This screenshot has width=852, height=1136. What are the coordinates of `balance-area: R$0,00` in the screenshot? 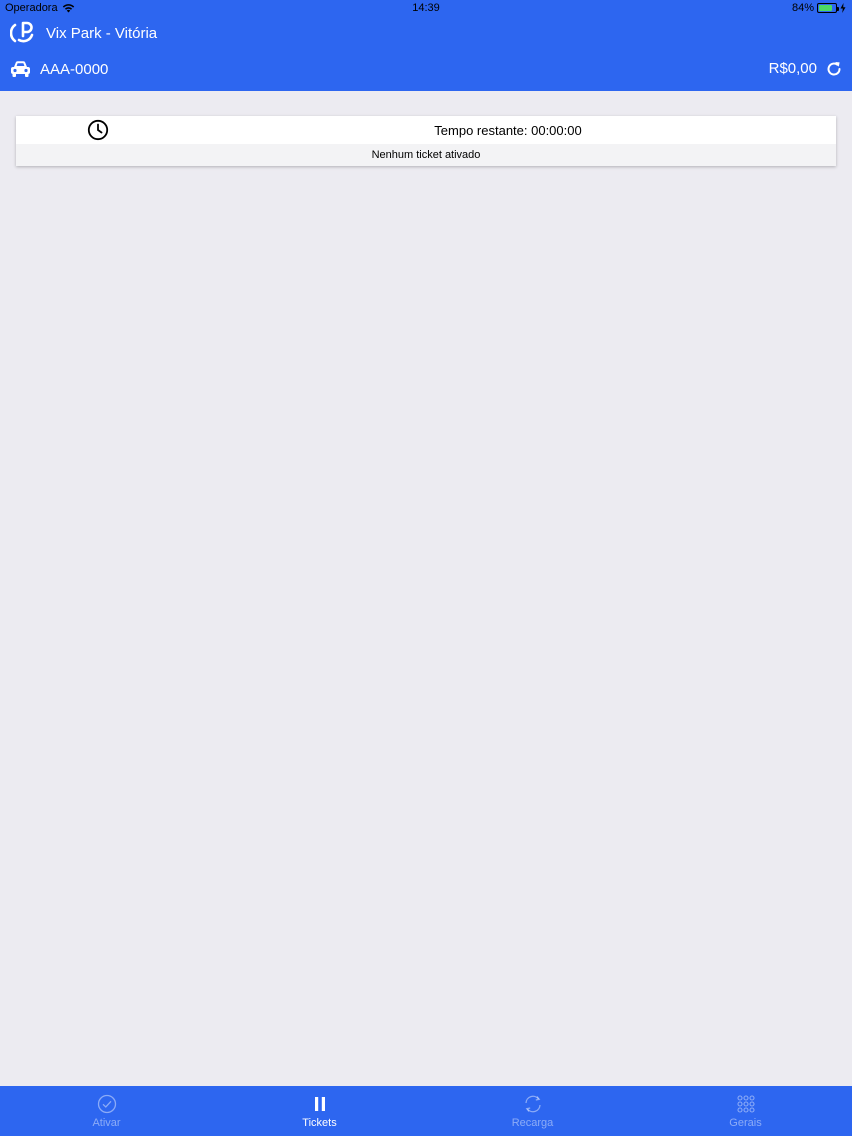 It's located at (805, 68).